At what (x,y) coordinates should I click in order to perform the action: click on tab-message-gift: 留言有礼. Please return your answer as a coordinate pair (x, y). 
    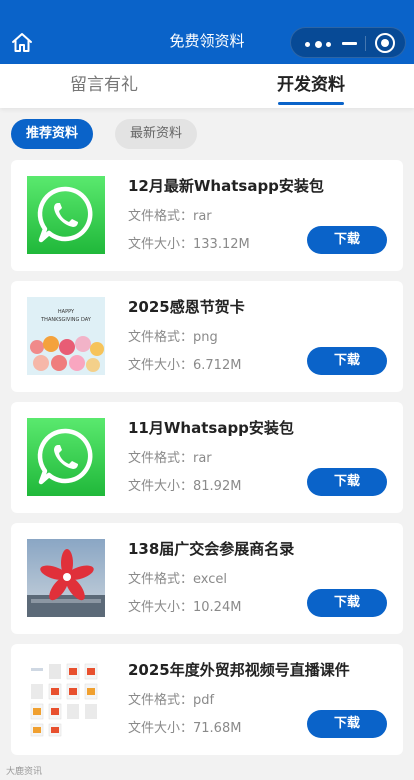
    Looking at the image, I should click on (104, 85).